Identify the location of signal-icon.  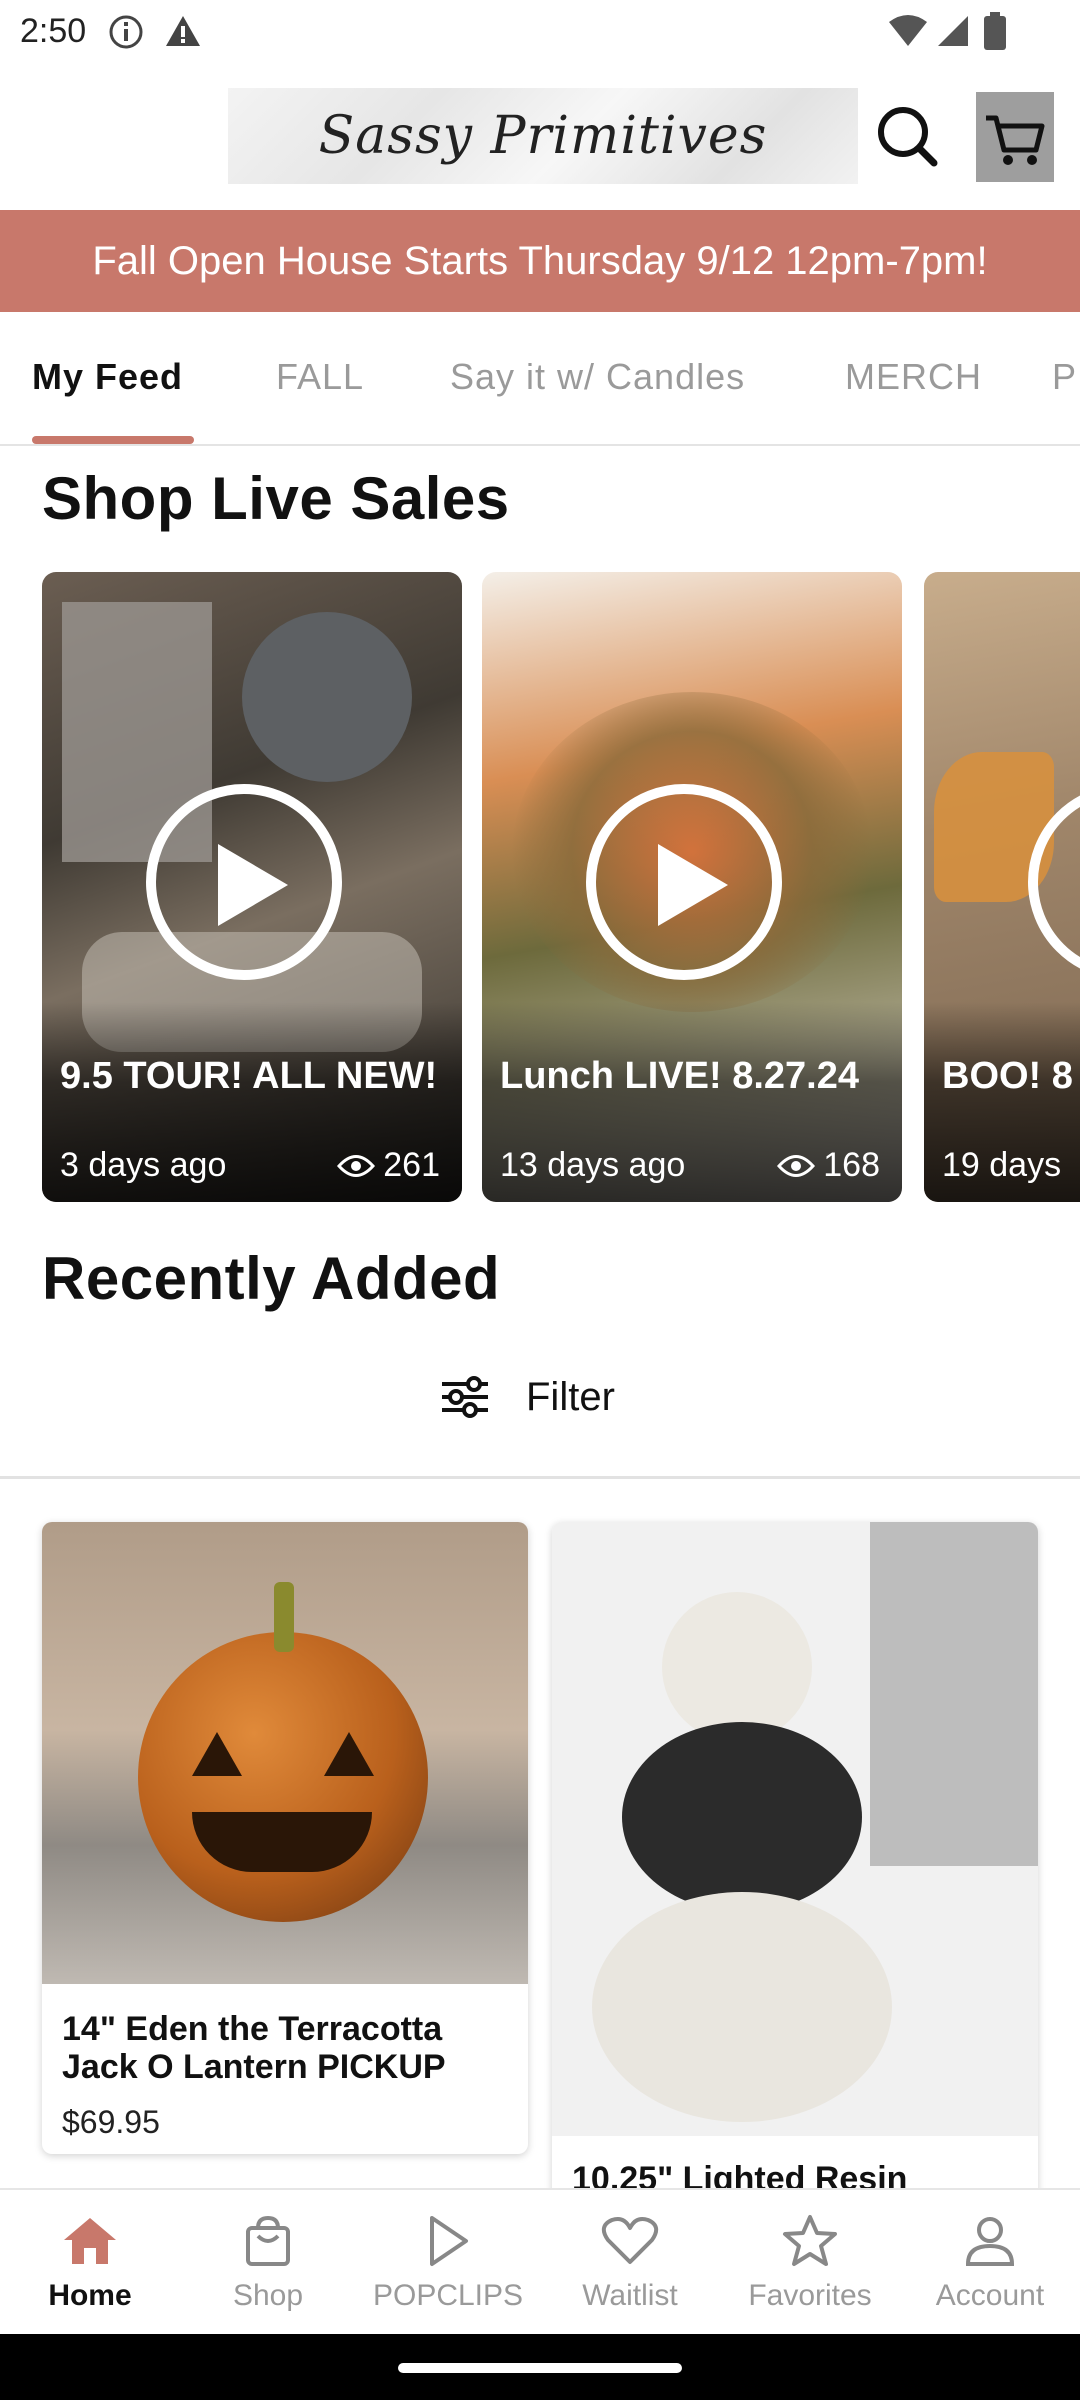
(953, 31).